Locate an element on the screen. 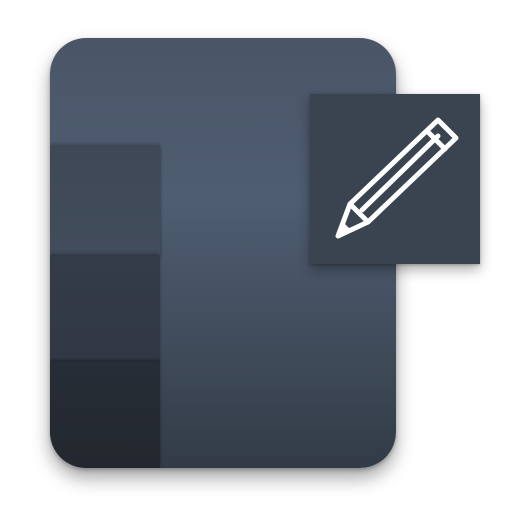 The width and height of the screenshot is (512, 512). edit-badge is located at coordinates (395, 179).